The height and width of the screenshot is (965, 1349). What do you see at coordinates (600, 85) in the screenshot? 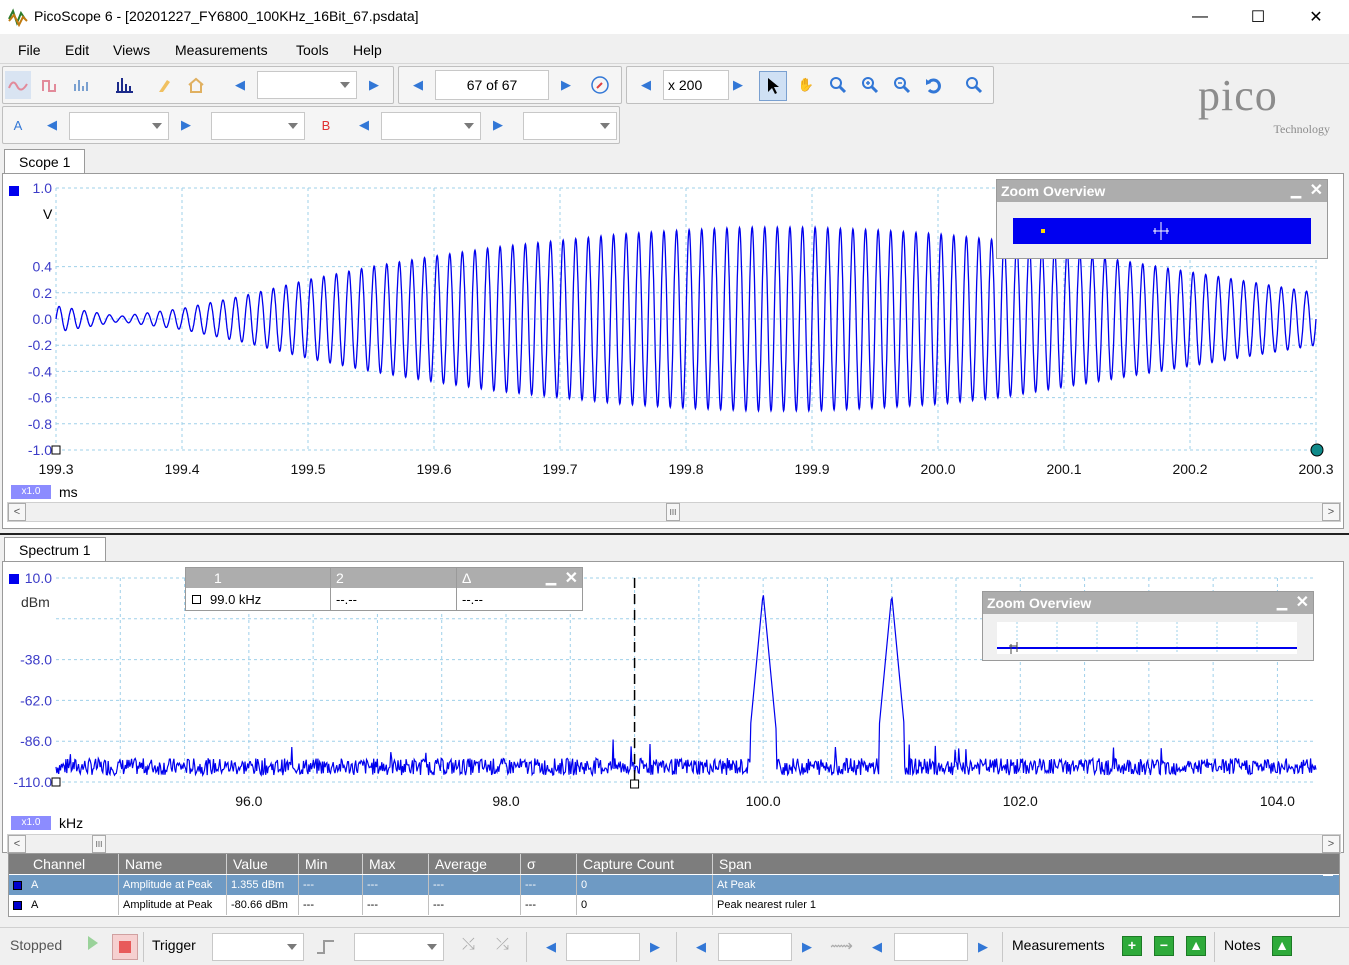
I see `buffer-overview-icon` at bounding box center [600, 85].